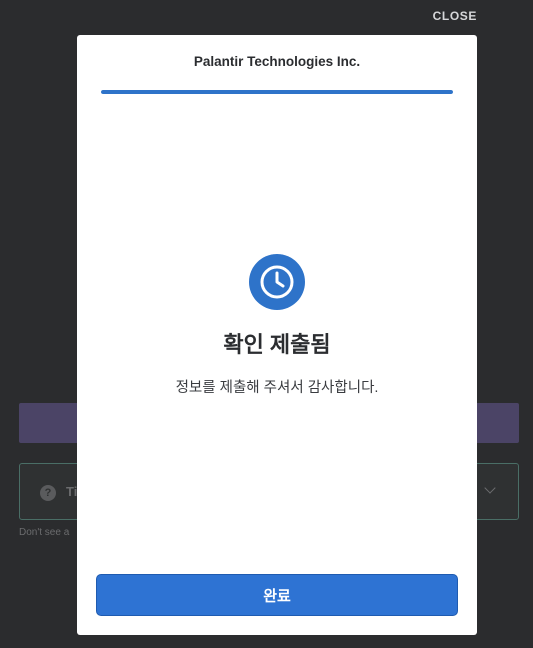 The width and height of the screenshot is (533, 648). I want to click on chevron-down-icon, so click(490, 488).